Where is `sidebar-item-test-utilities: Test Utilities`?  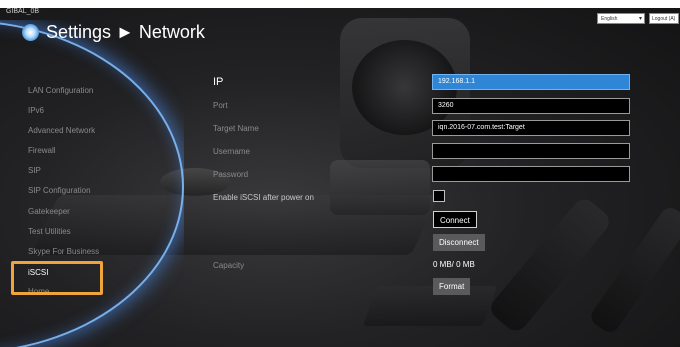 sidebar-item-test-utilities: Test Utilities is located at coordinates (49, 231).